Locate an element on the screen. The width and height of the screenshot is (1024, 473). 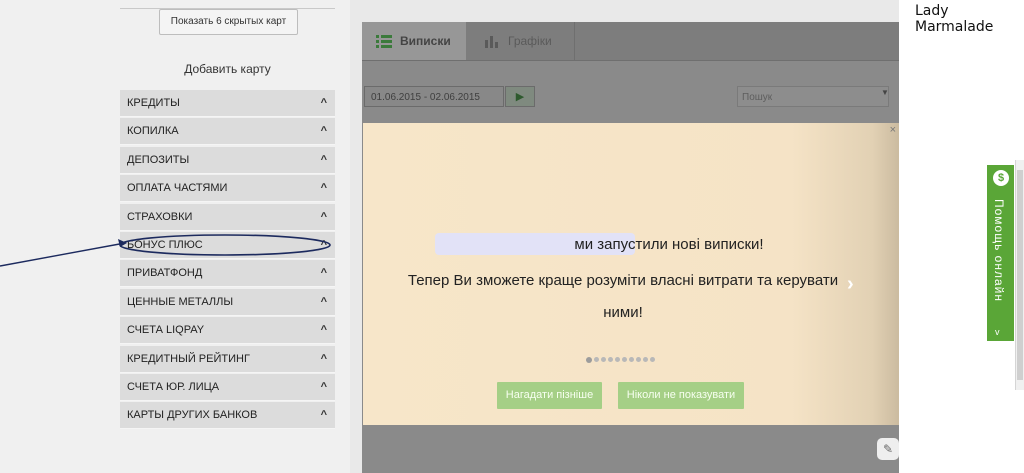
sidebar-item-business-accounts: СЧЕТА ЮР. ЛИЦА ^ is located at coordinates (227, 387).